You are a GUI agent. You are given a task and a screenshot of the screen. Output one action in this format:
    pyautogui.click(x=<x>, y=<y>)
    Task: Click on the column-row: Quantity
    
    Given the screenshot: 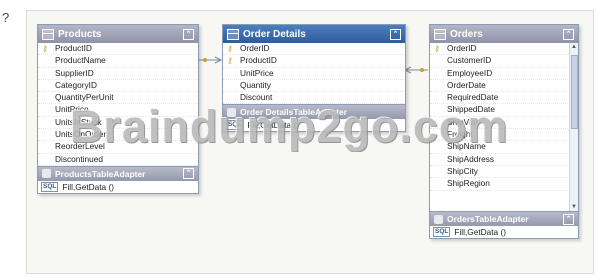 What is the action you would take?
    pyautogui.click(x=314, y=86)
    